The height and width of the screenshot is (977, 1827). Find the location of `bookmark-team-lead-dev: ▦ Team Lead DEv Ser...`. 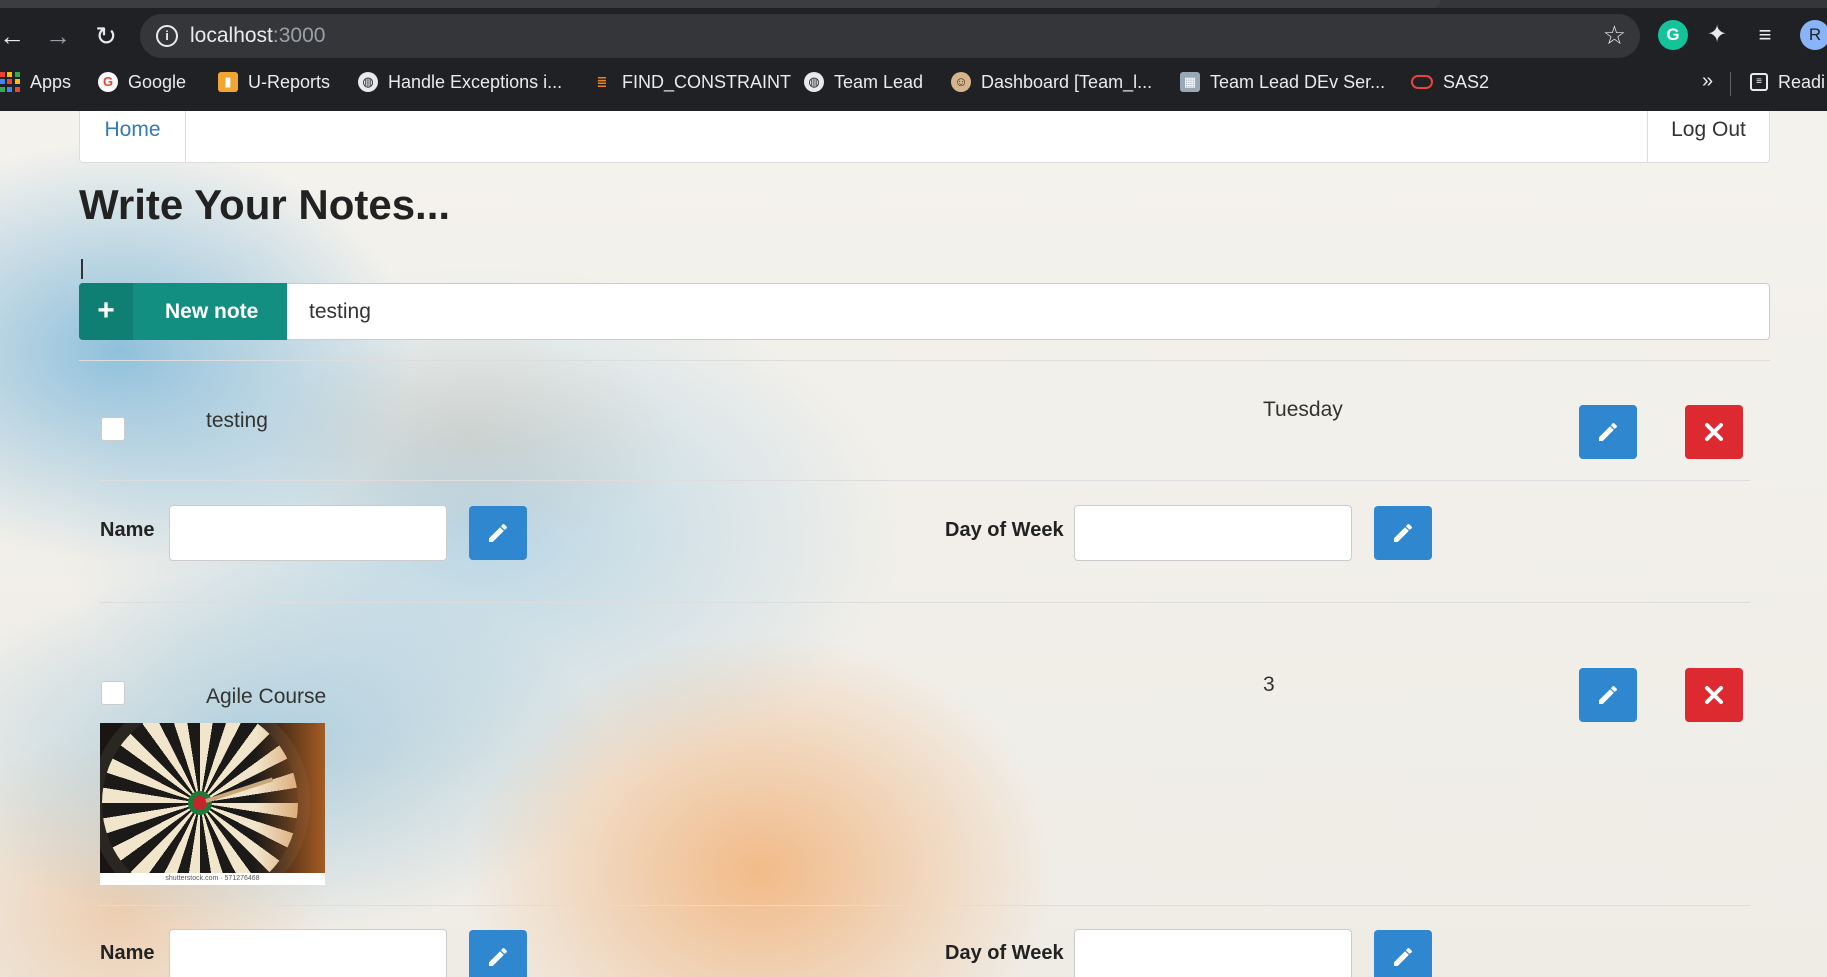

bookmark-team-lead-dev: ▦ Team Lead DEv Ser... is located at coordinates (1282, 82).